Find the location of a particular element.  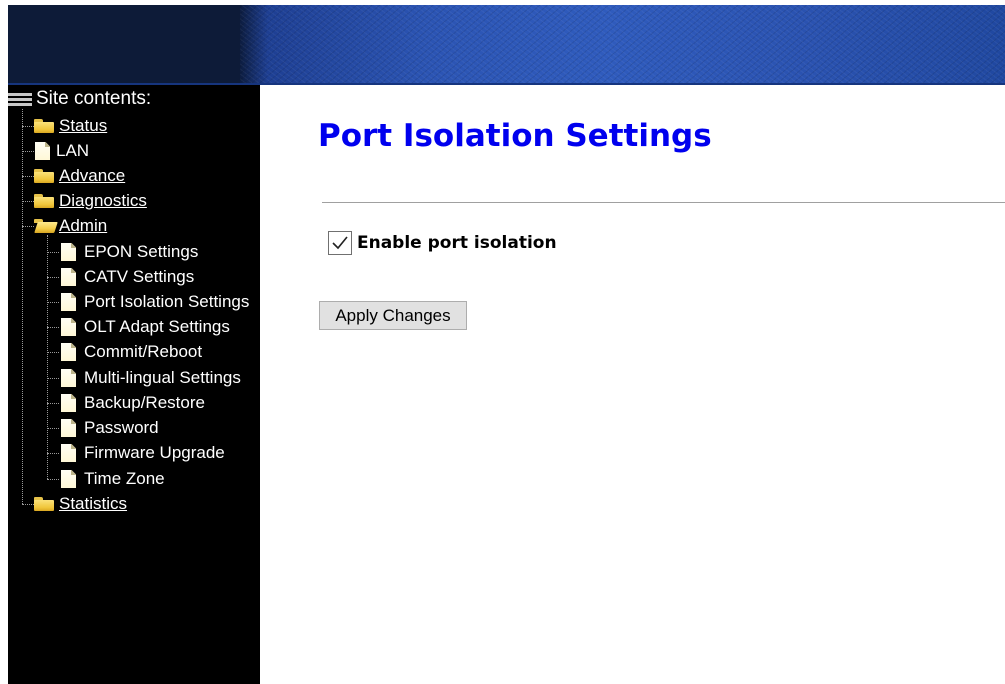

sidebar-item-diagnostics: Diagnostics is located at coordinates (90, 201).